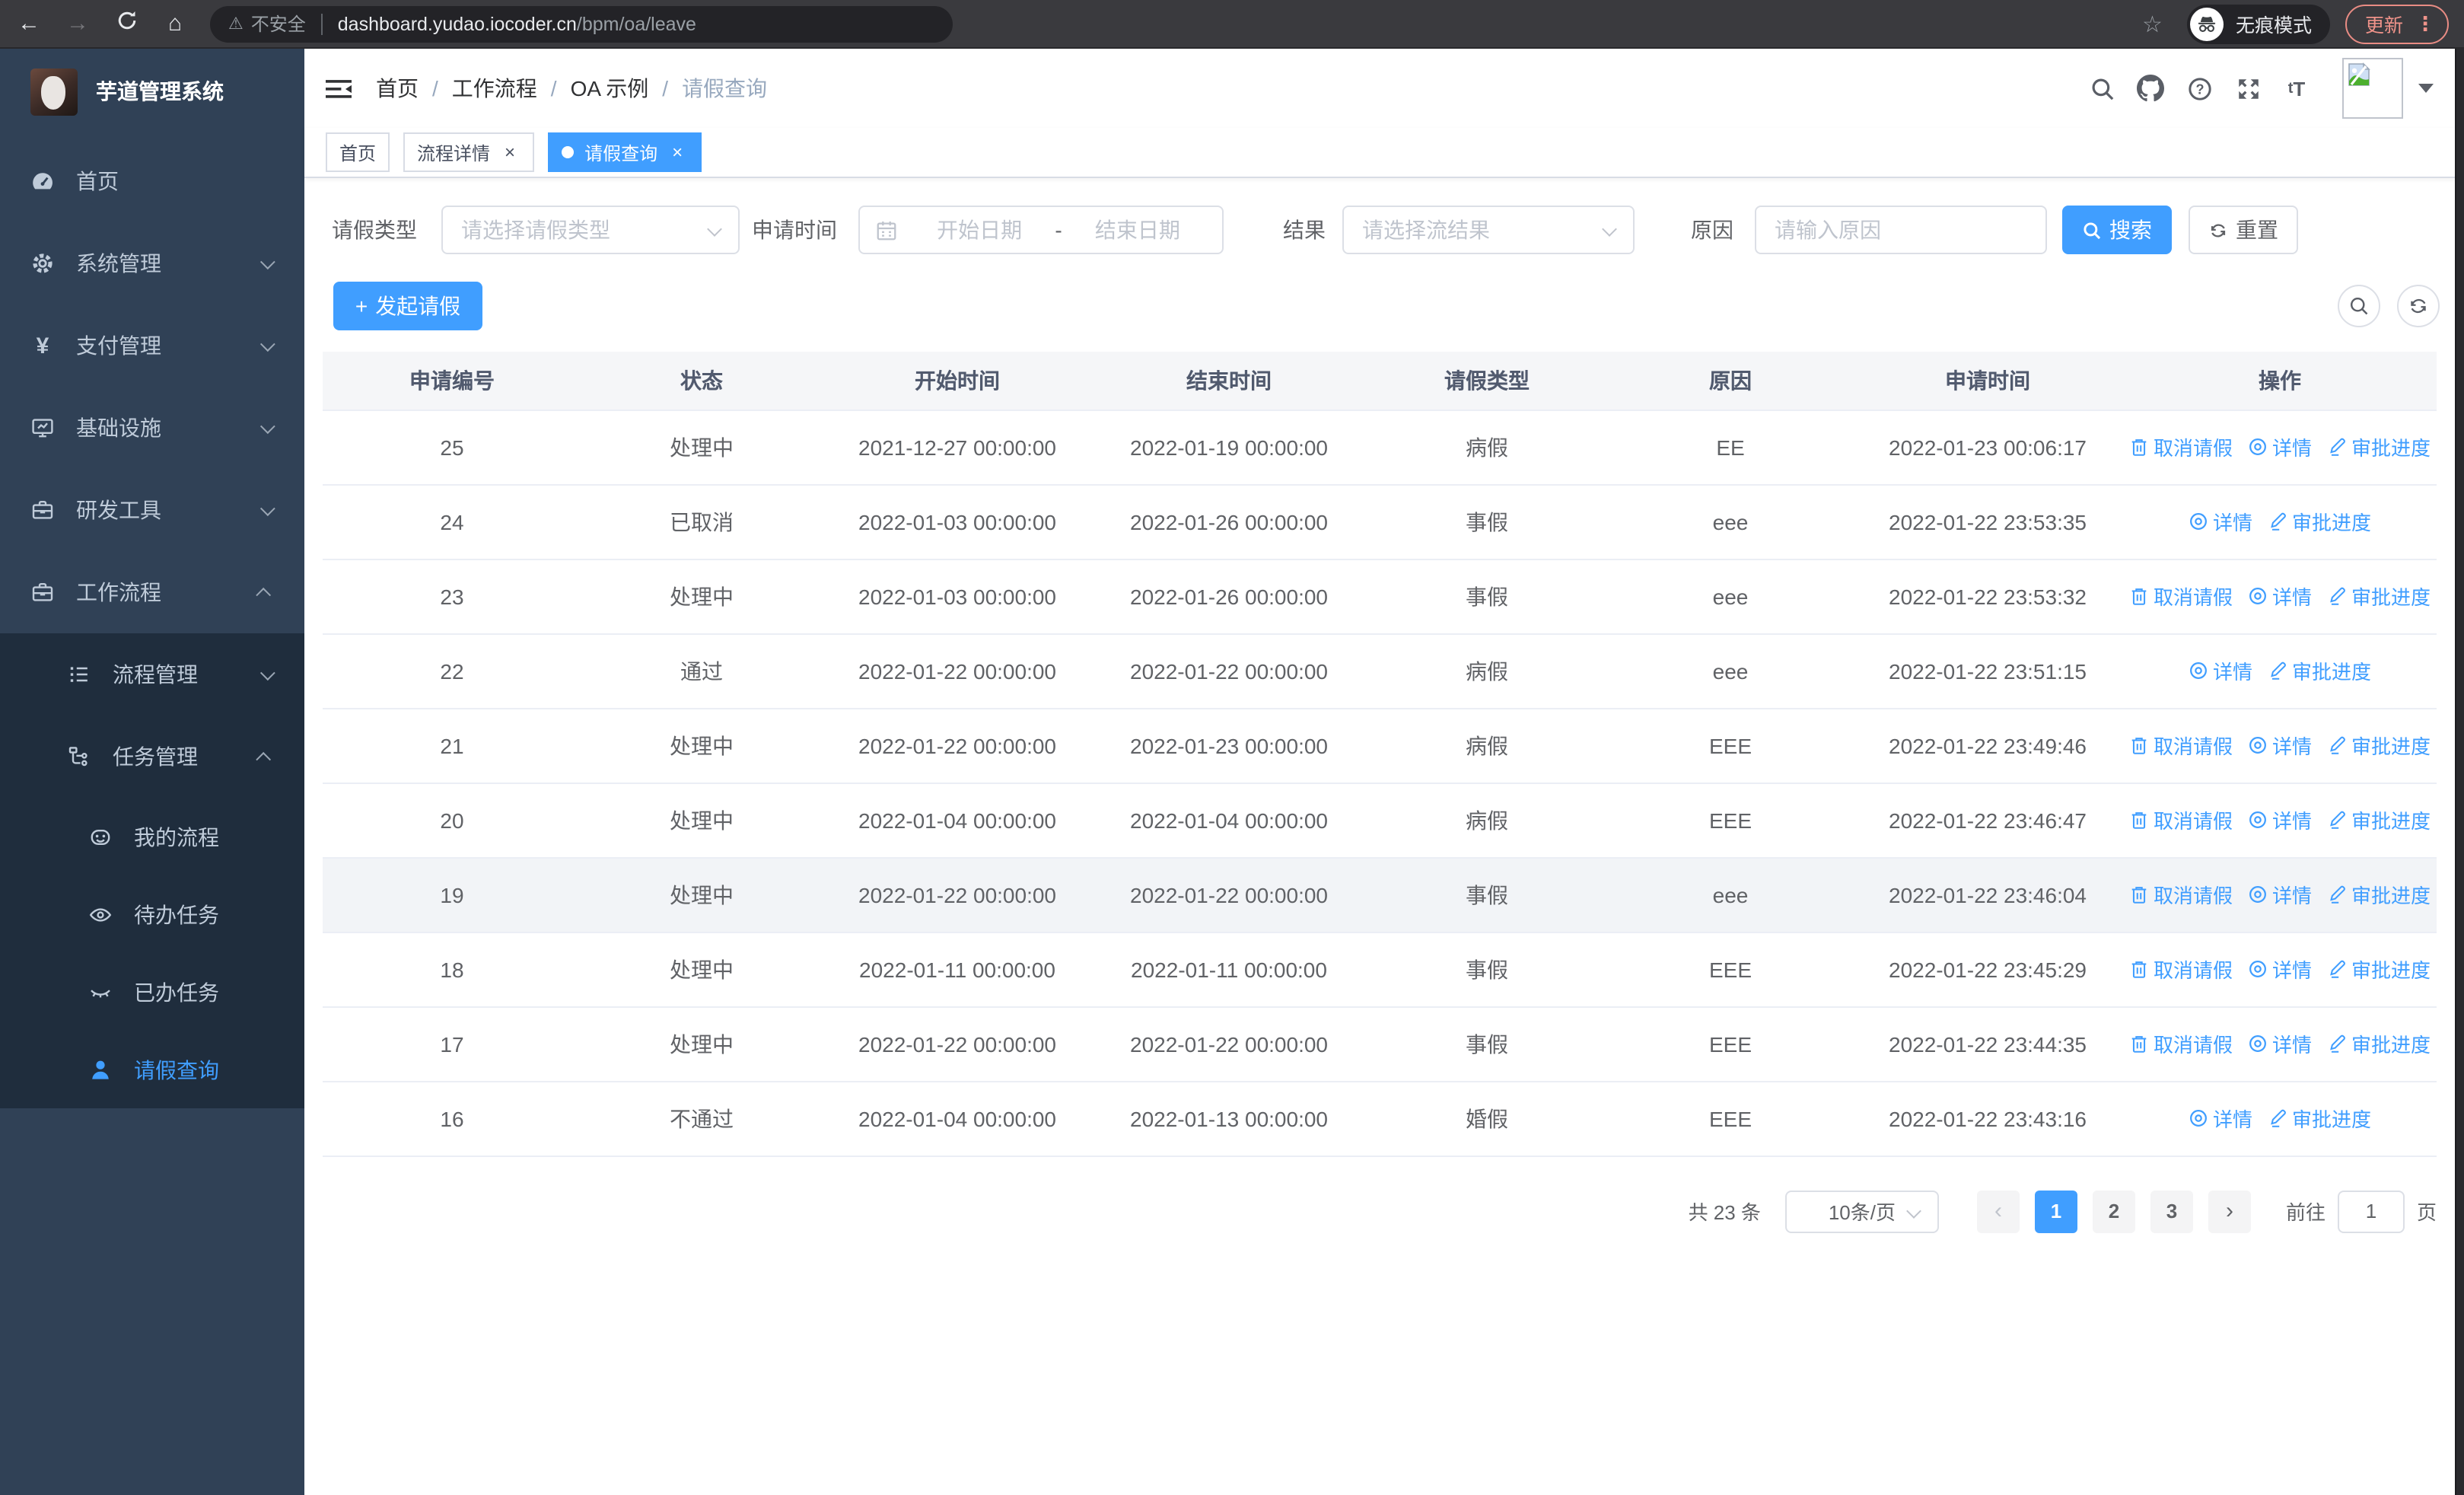  Describe the element at coordinates (469, 152) in the screenshot. I see `tab-process-detail: 流程详情 ×` at that location.